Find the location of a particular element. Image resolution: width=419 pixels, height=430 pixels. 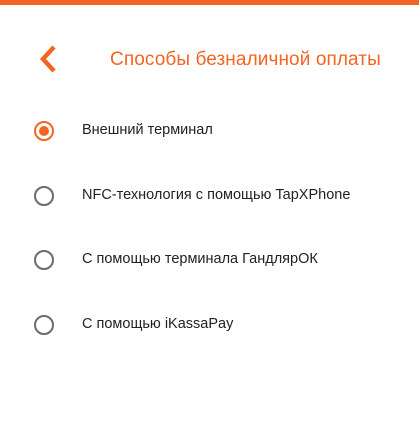

radio-button-checked is located at coordinates (44, 131).